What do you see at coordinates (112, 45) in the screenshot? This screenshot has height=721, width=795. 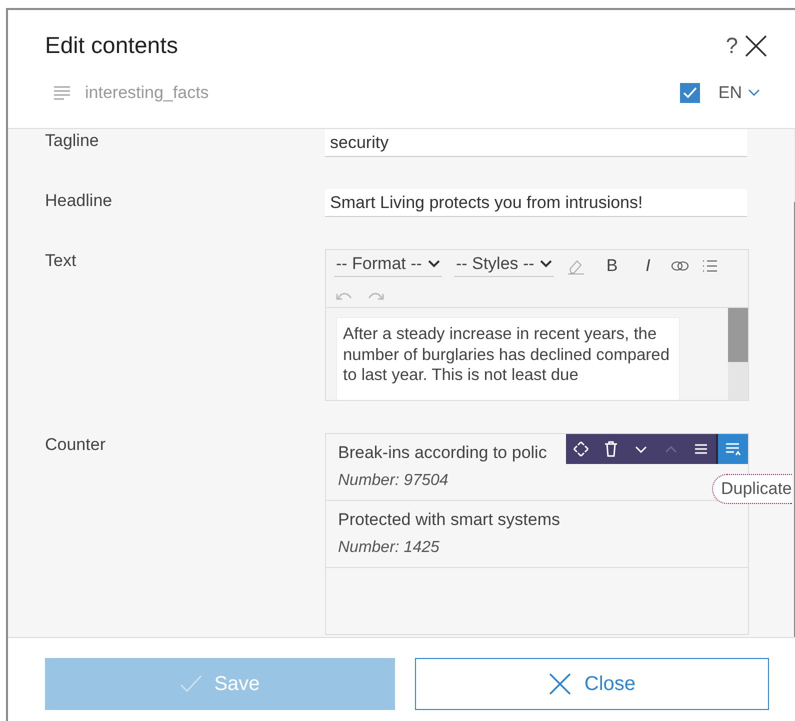 I see `dialog-title: Edit contents` at bounding box center [112, 45].